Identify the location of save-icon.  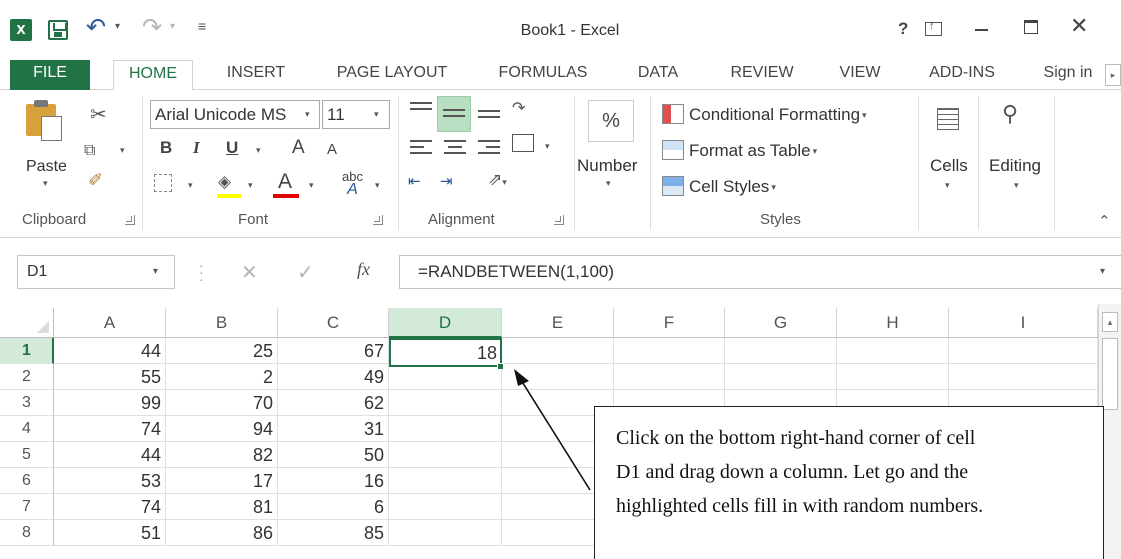
(58, 30).